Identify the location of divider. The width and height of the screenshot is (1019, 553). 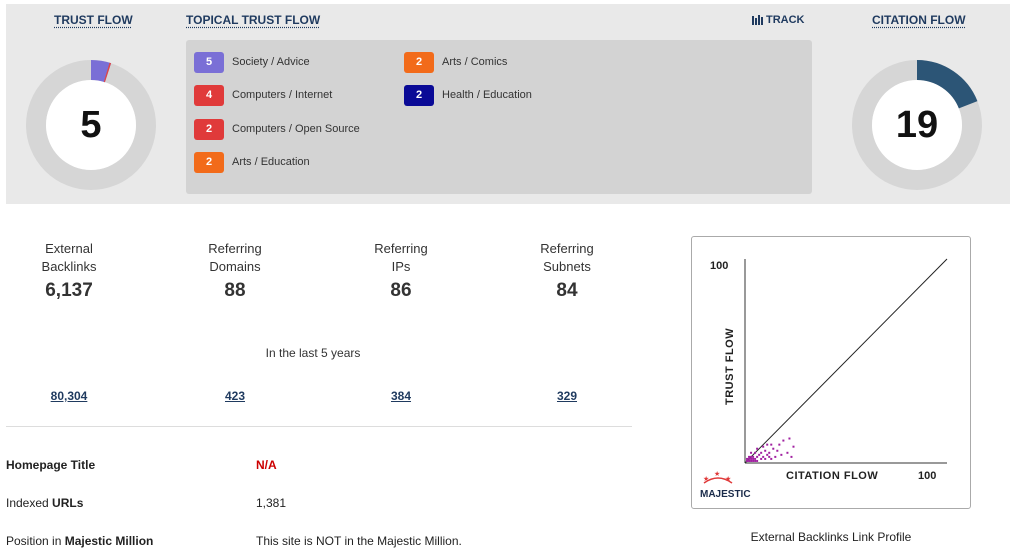
(319, 426).